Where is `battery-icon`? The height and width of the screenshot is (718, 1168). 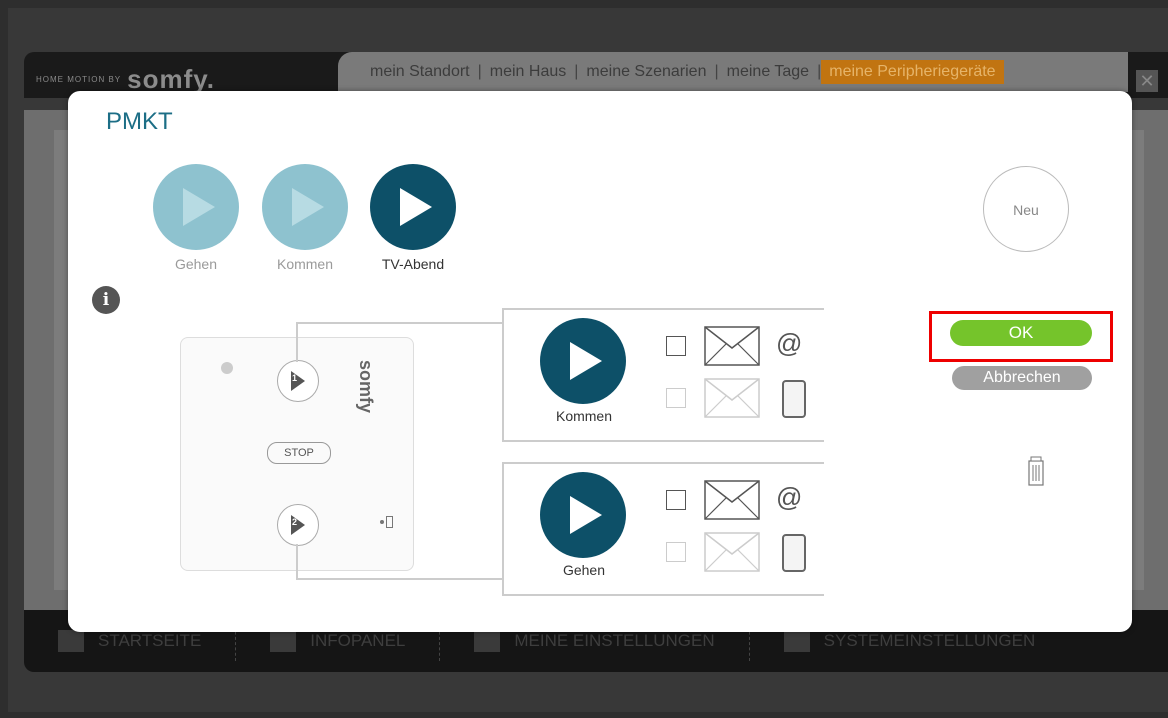 battery-icon is located at coordinates (389, 522).